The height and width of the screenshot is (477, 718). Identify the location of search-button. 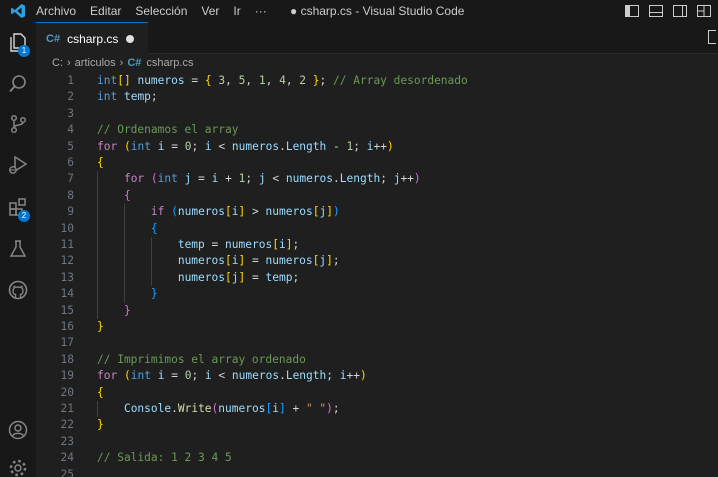
(18, 86).